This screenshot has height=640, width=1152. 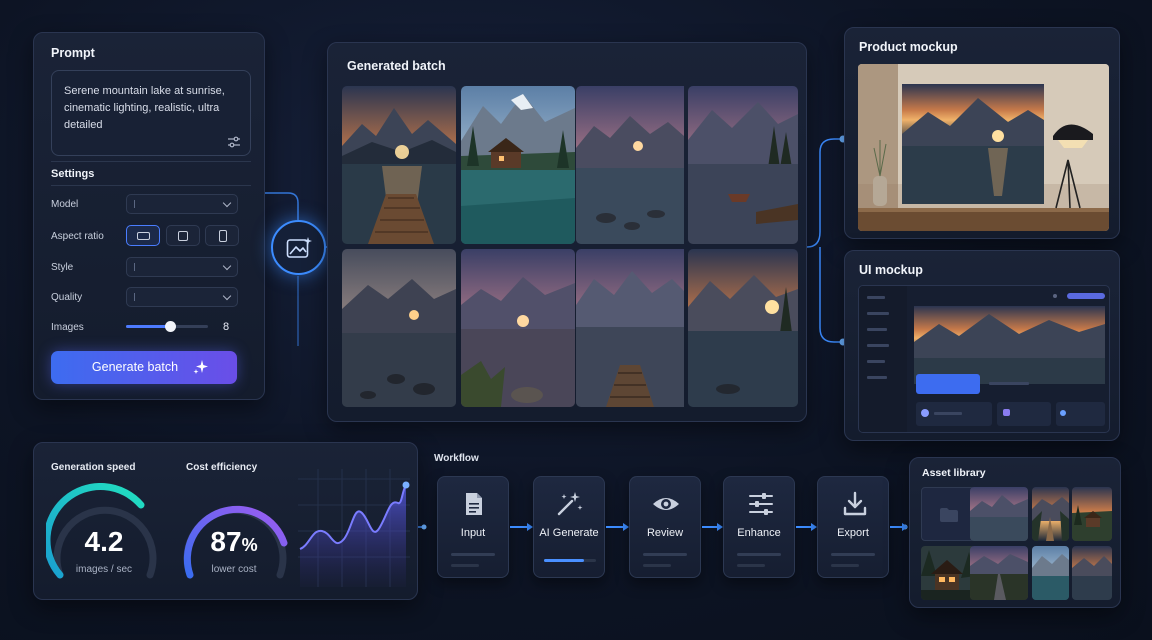 What do you see at coordinates (473, 533) in the screenshot?
I see `step-label: Input` at bounding box center [473, 533].